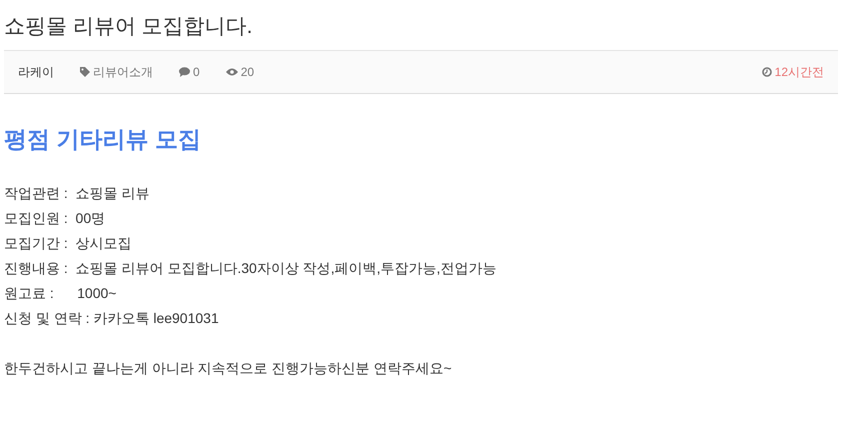 The image size is (850, 441). Describe the element at coordinates (767, 72) in the screenshot. I see `clock-icon` at that location.